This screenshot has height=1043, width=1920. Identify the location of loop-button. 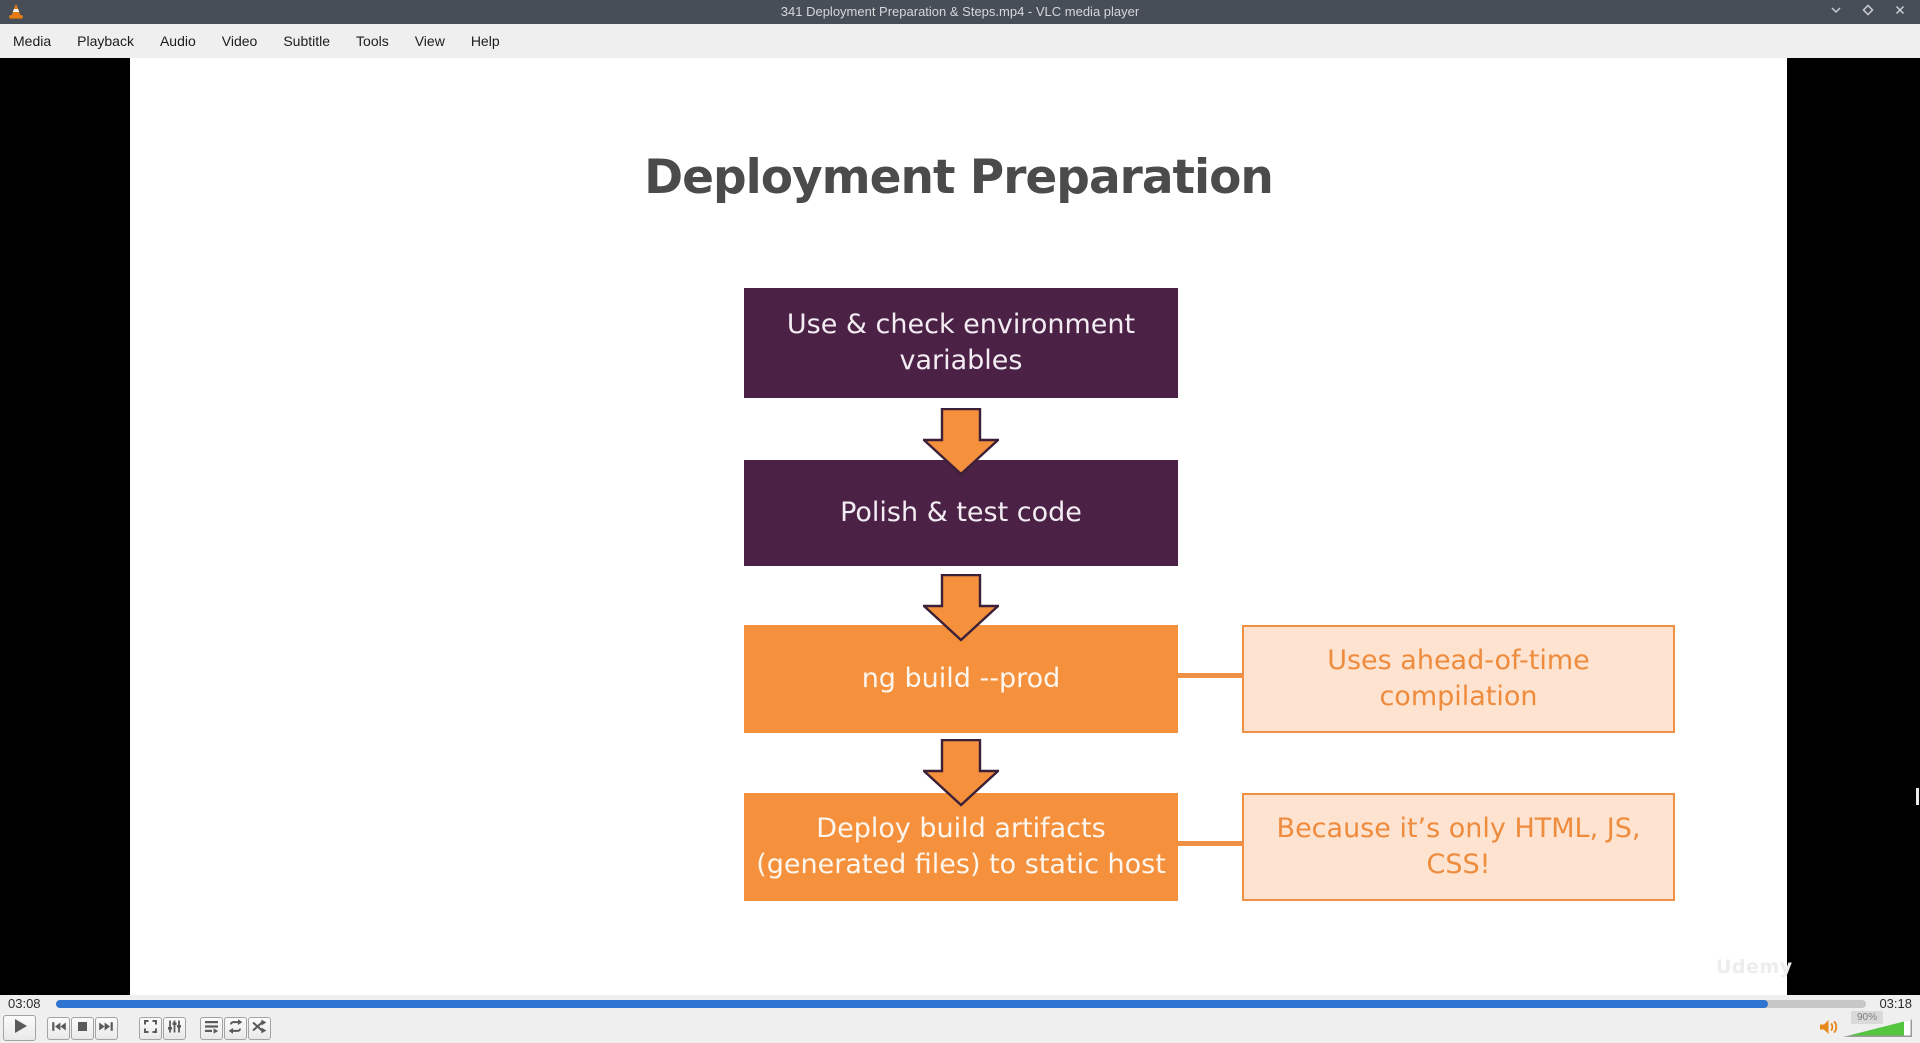
(235, 1028).